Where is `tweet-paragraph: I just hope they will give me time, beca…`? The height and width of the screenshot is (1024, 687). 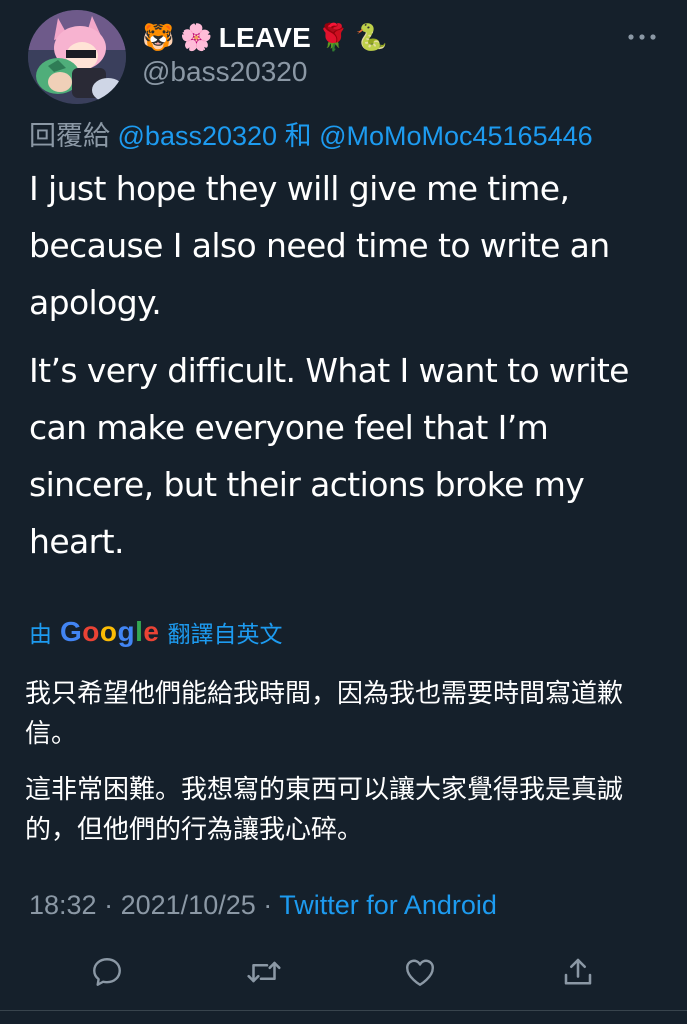
tweet-paragraph: I just hope they will give me time, beca… is located at coordinates (319, 245).